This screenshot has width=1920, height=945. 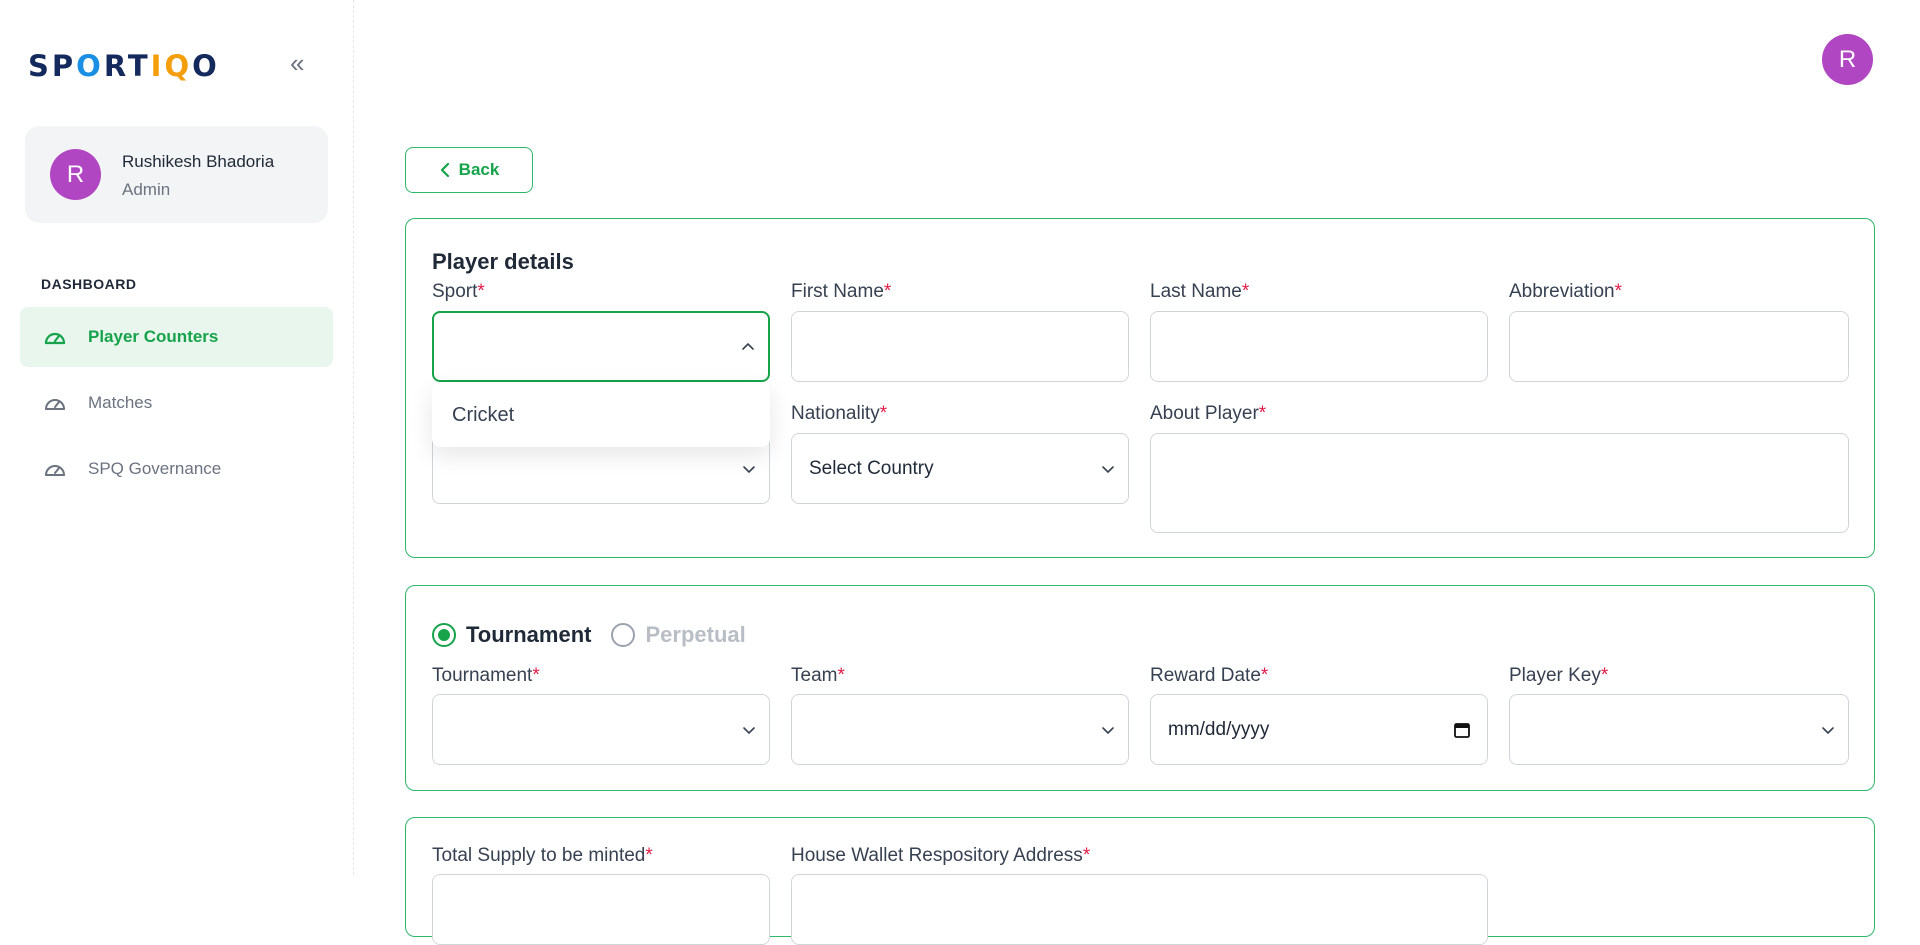 What do you see at coordinates (1566, 291) in the screenshot?
I see `abbreviation-label: Abbreviation*` at bounding box center [1566, 291].